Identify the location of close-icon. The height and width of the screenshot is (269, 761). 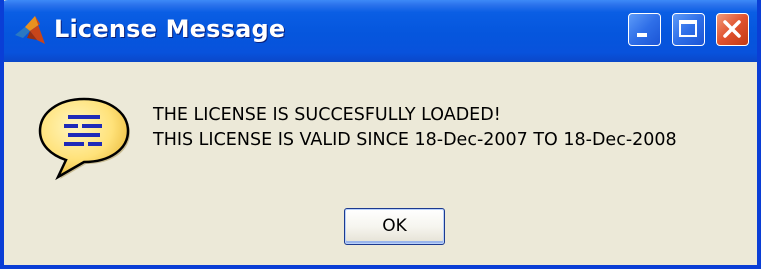
(732, 29).